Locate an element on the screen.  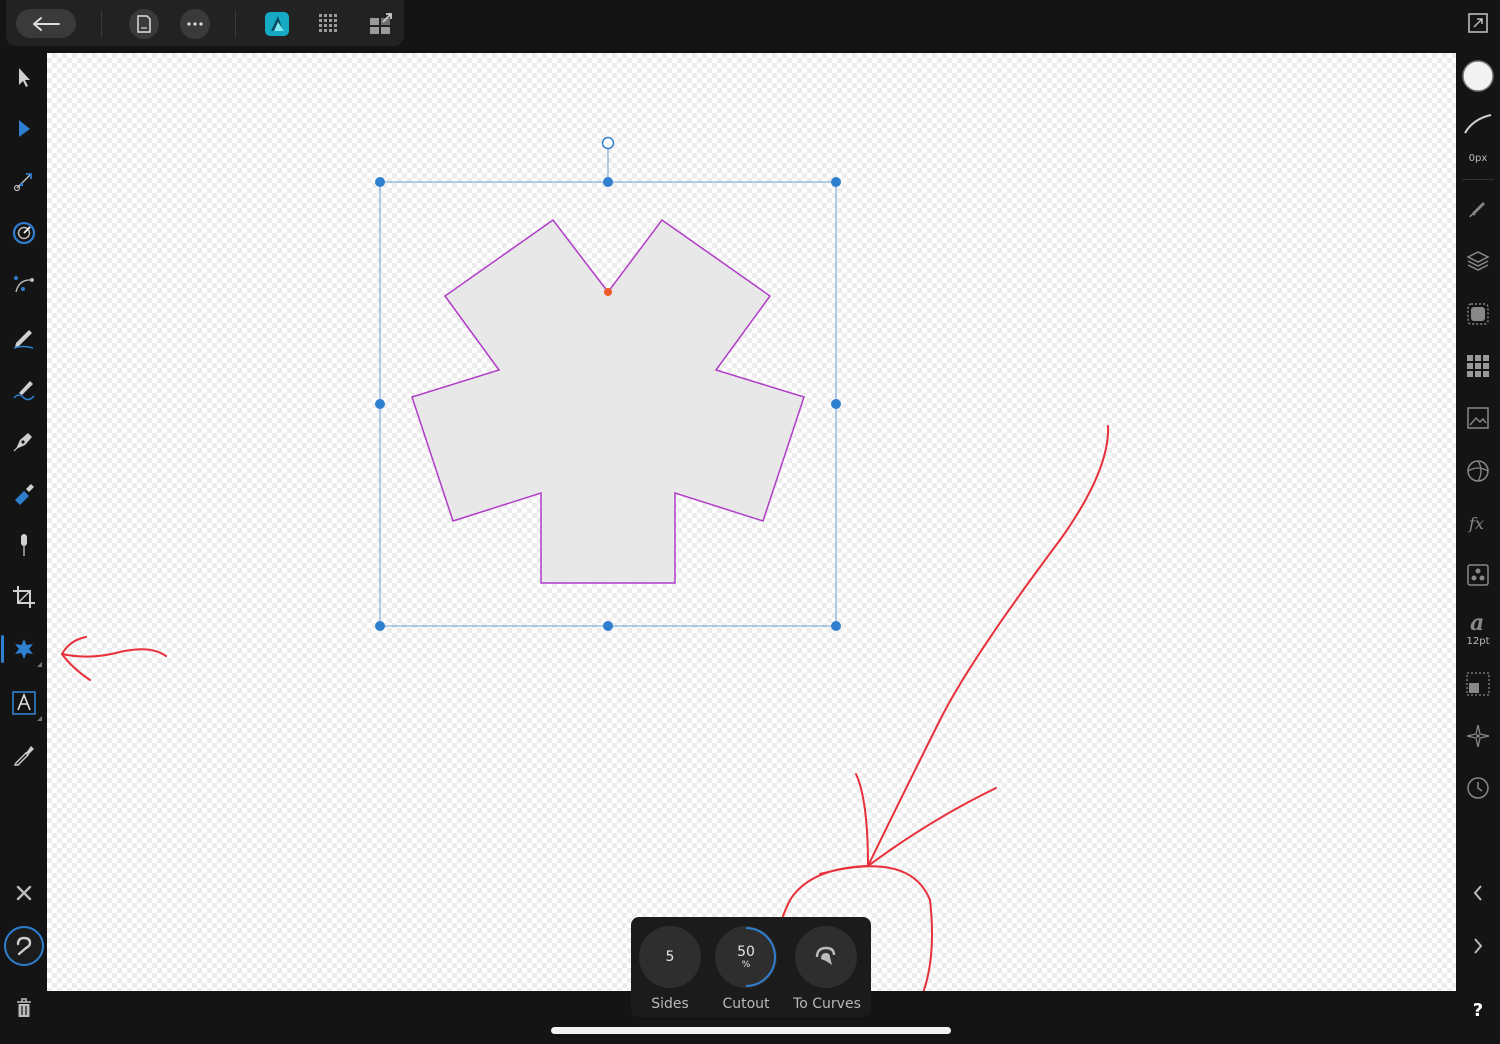
navigator-icon is located at coordinates (1478, 736).